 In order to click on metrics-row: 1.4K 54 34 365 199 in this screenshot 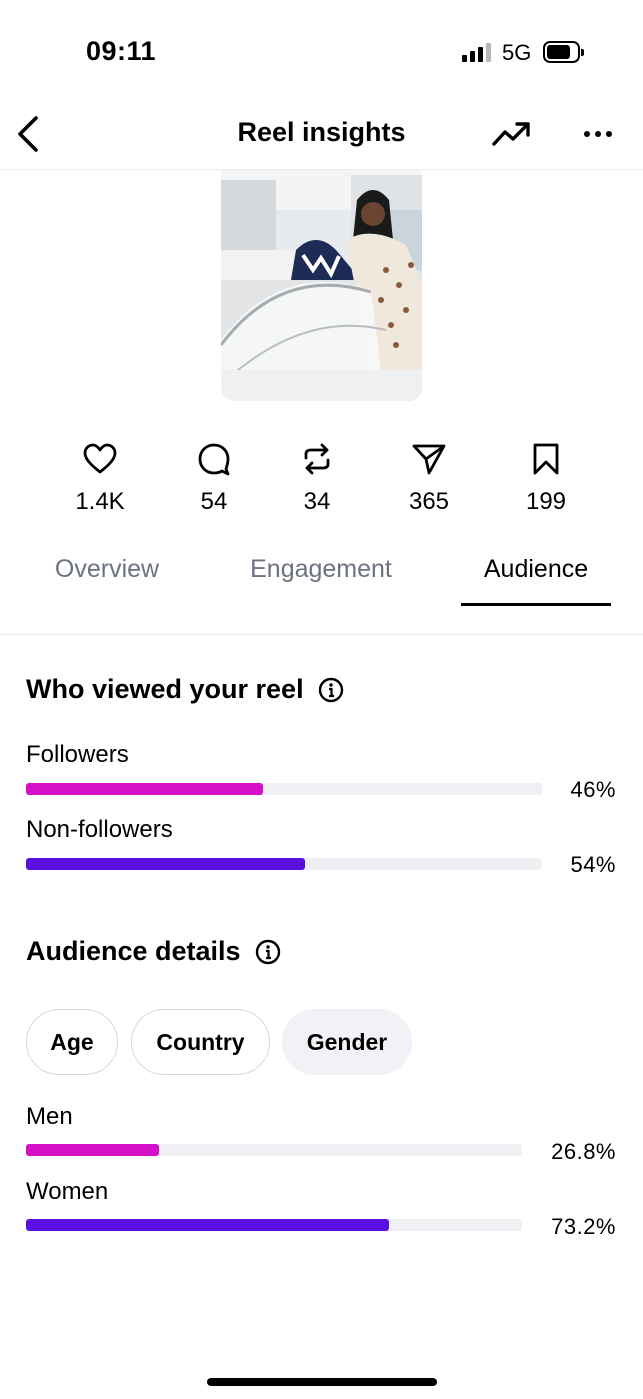, I will do `click(321, 485)`.